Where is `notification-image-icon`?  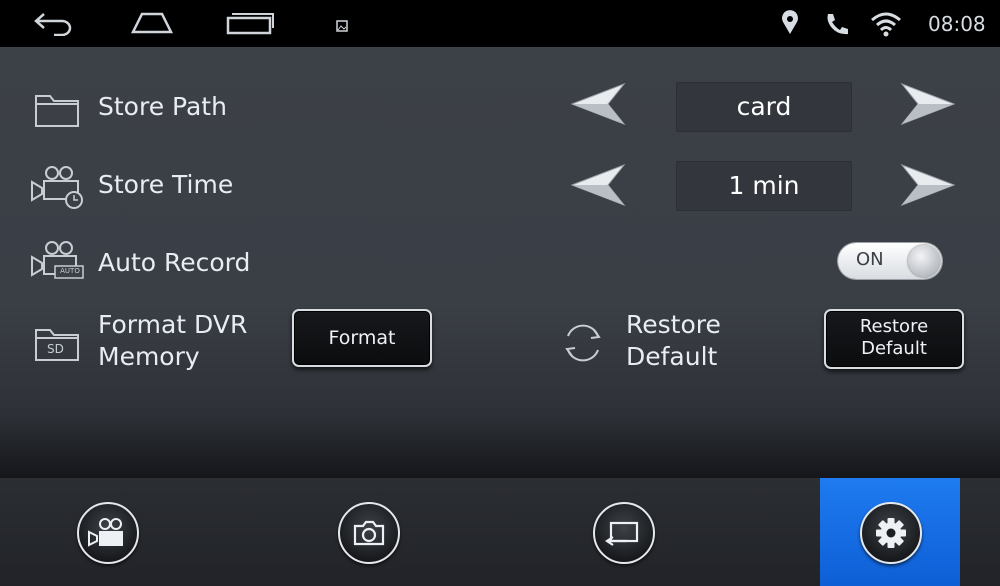
notification-image-icon is located at coordinates (342, 26).